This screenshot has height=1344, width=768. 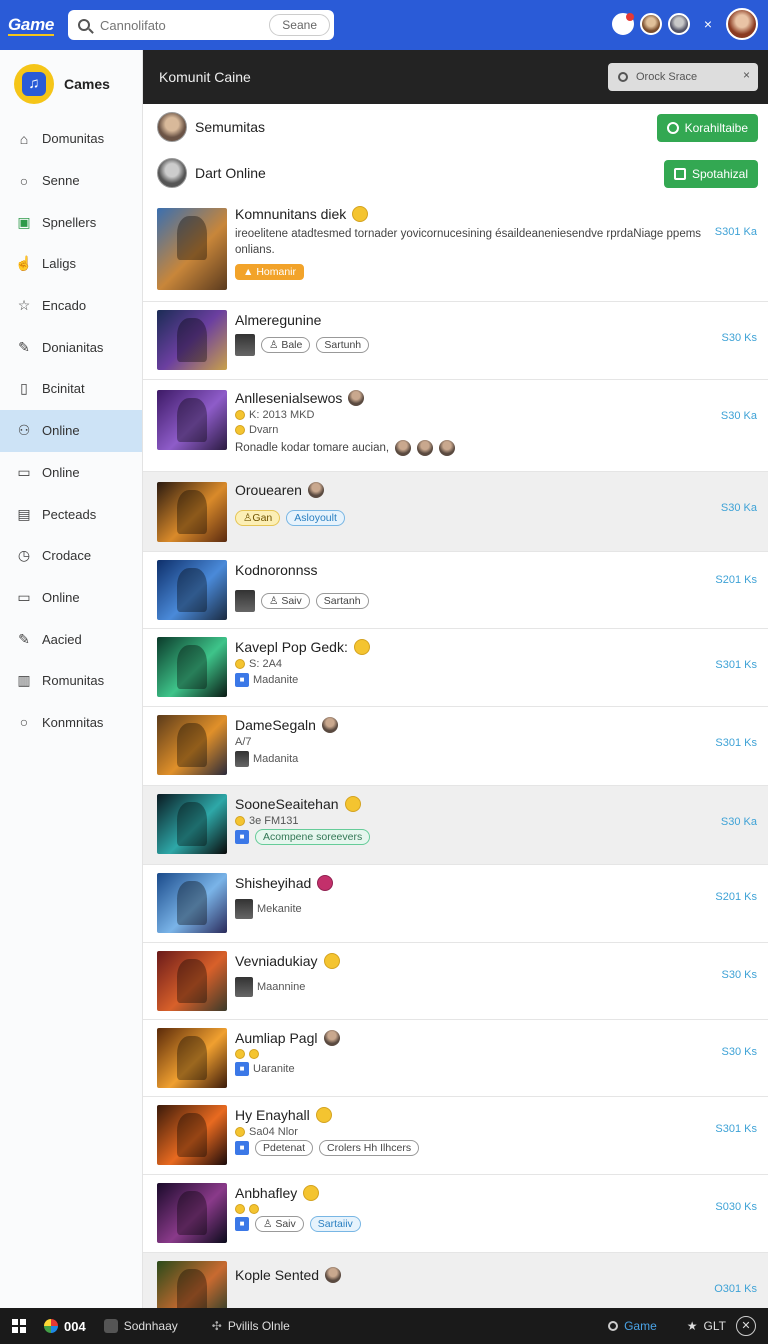 What do you see at coordinates (622, 24) in the screenshot?
I see `notification-icon` at bounding box center [622, 24].